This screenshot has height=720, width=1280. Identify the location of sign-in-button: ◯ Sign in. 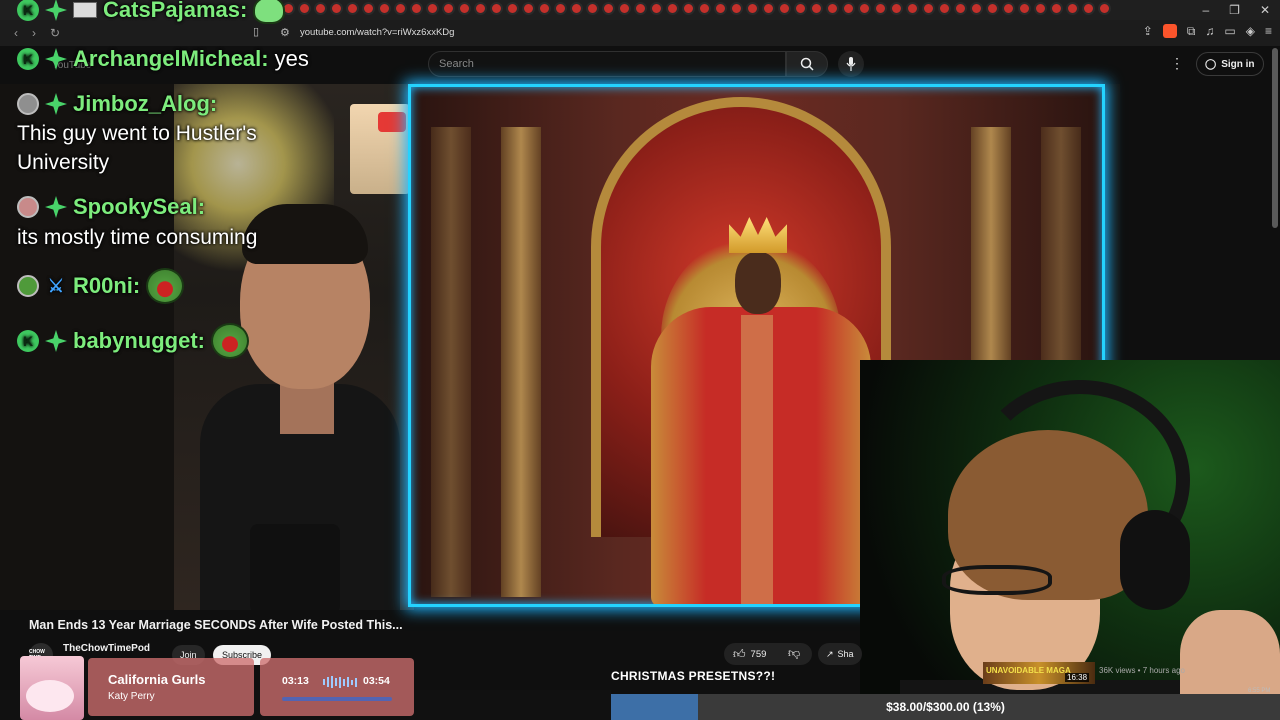
(1230, 64).